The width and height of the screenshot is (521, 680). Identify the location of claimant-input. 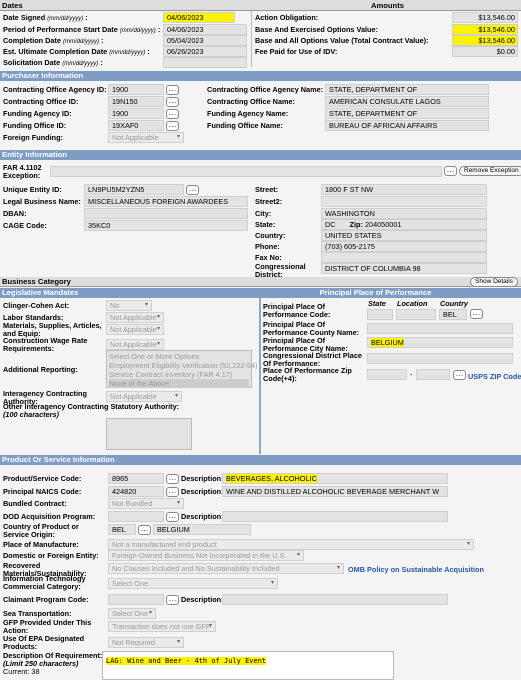
(136, 599).